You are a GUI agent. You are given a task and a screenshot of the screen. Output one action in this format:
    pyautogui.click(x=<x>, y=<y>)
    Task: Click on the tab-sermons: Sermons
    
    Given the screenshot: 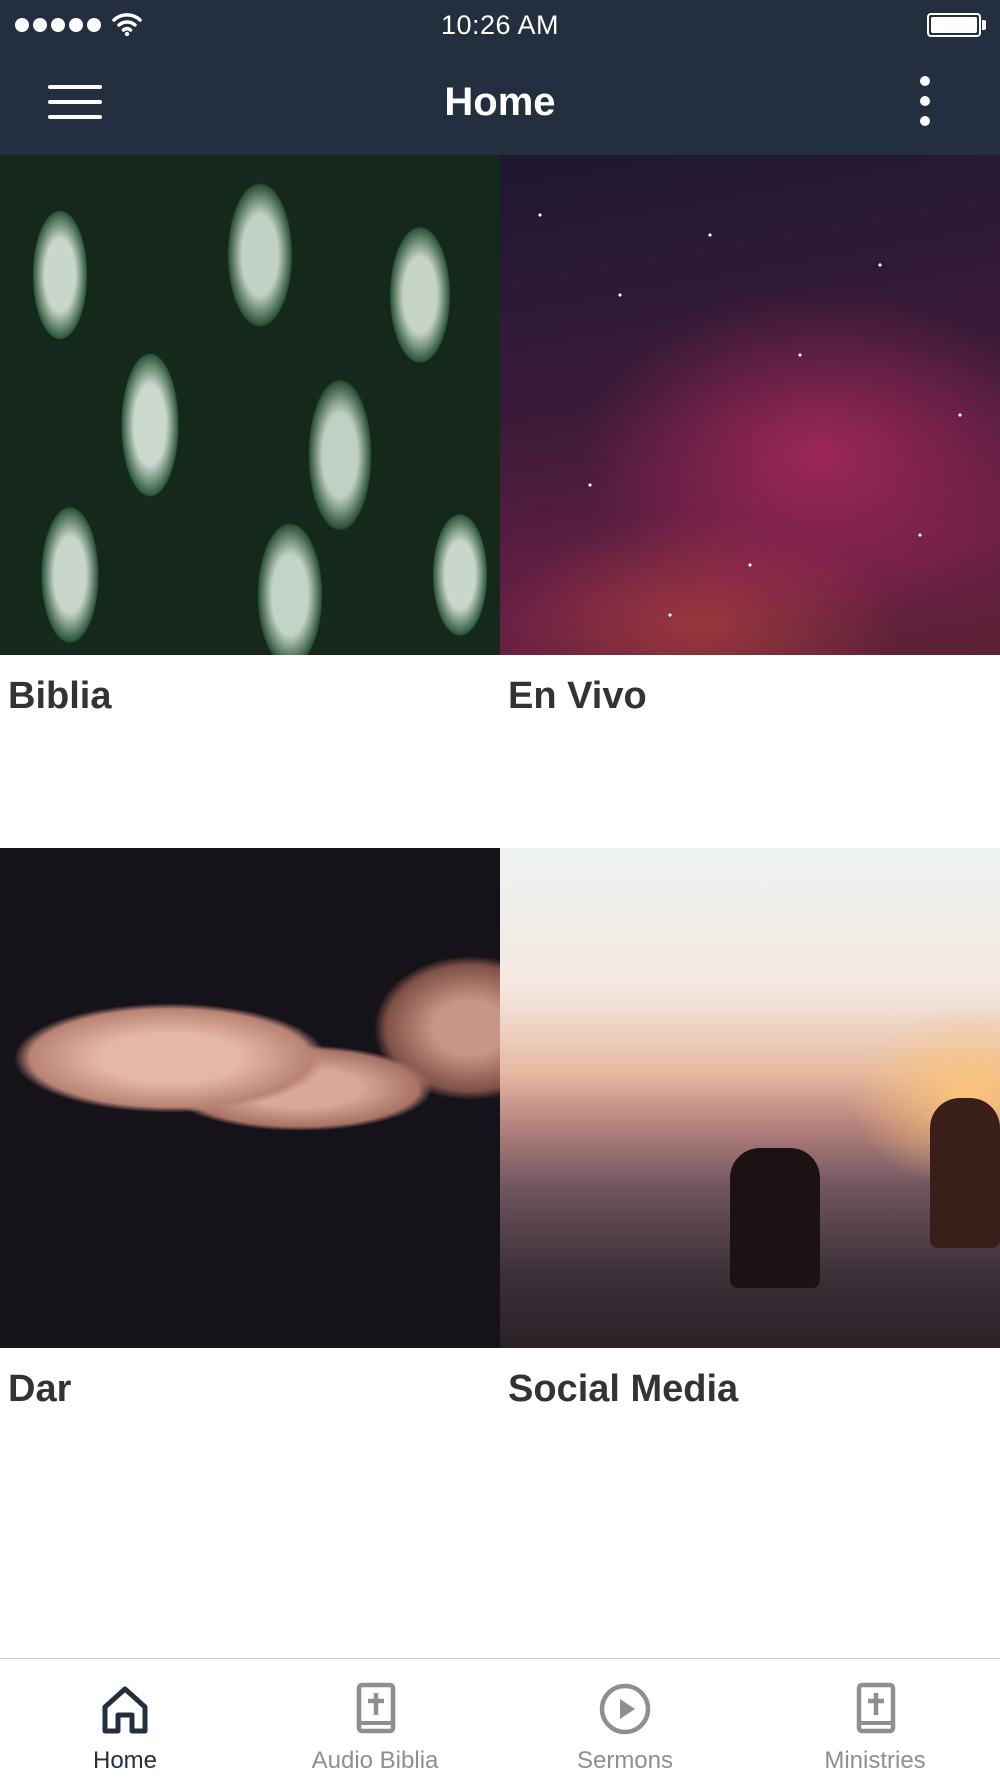 What is the action you would take?
    pyautogui.click(x=625, y=1718)
    